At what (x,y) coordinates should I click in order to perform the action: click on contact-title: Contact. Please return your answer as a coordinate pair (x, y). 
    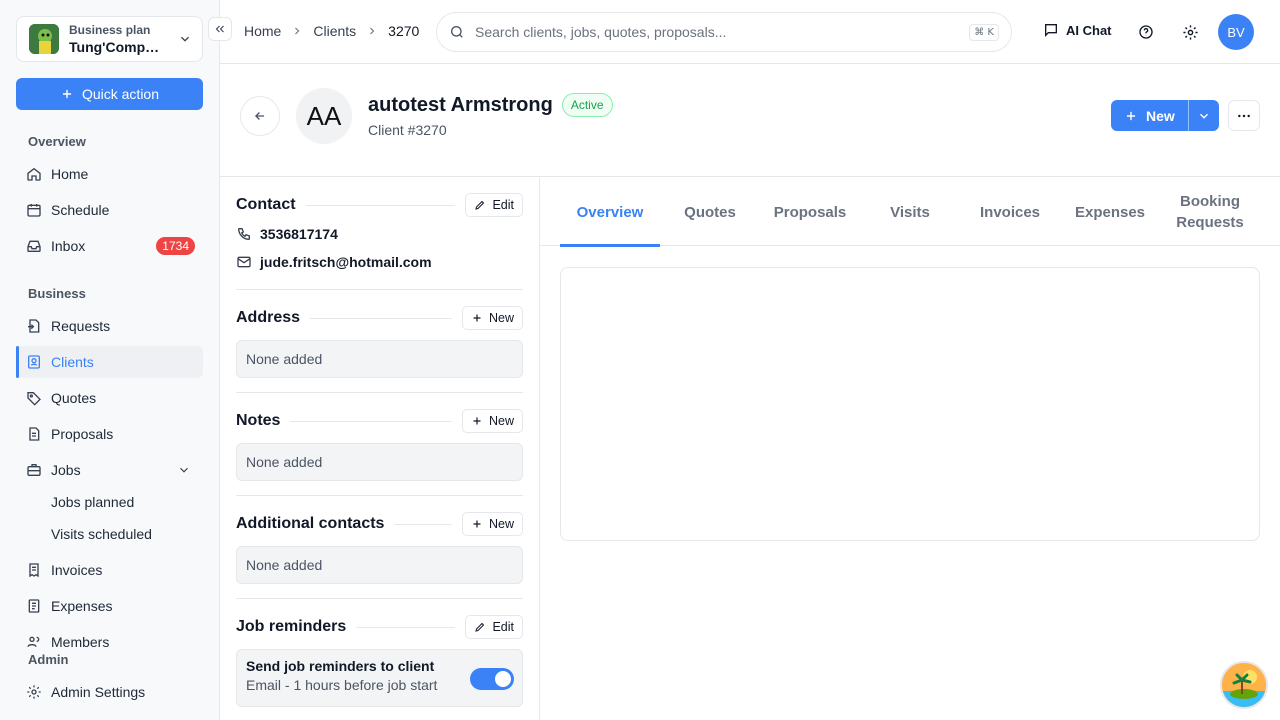
    Looking at the image, I should click on (266, 204).